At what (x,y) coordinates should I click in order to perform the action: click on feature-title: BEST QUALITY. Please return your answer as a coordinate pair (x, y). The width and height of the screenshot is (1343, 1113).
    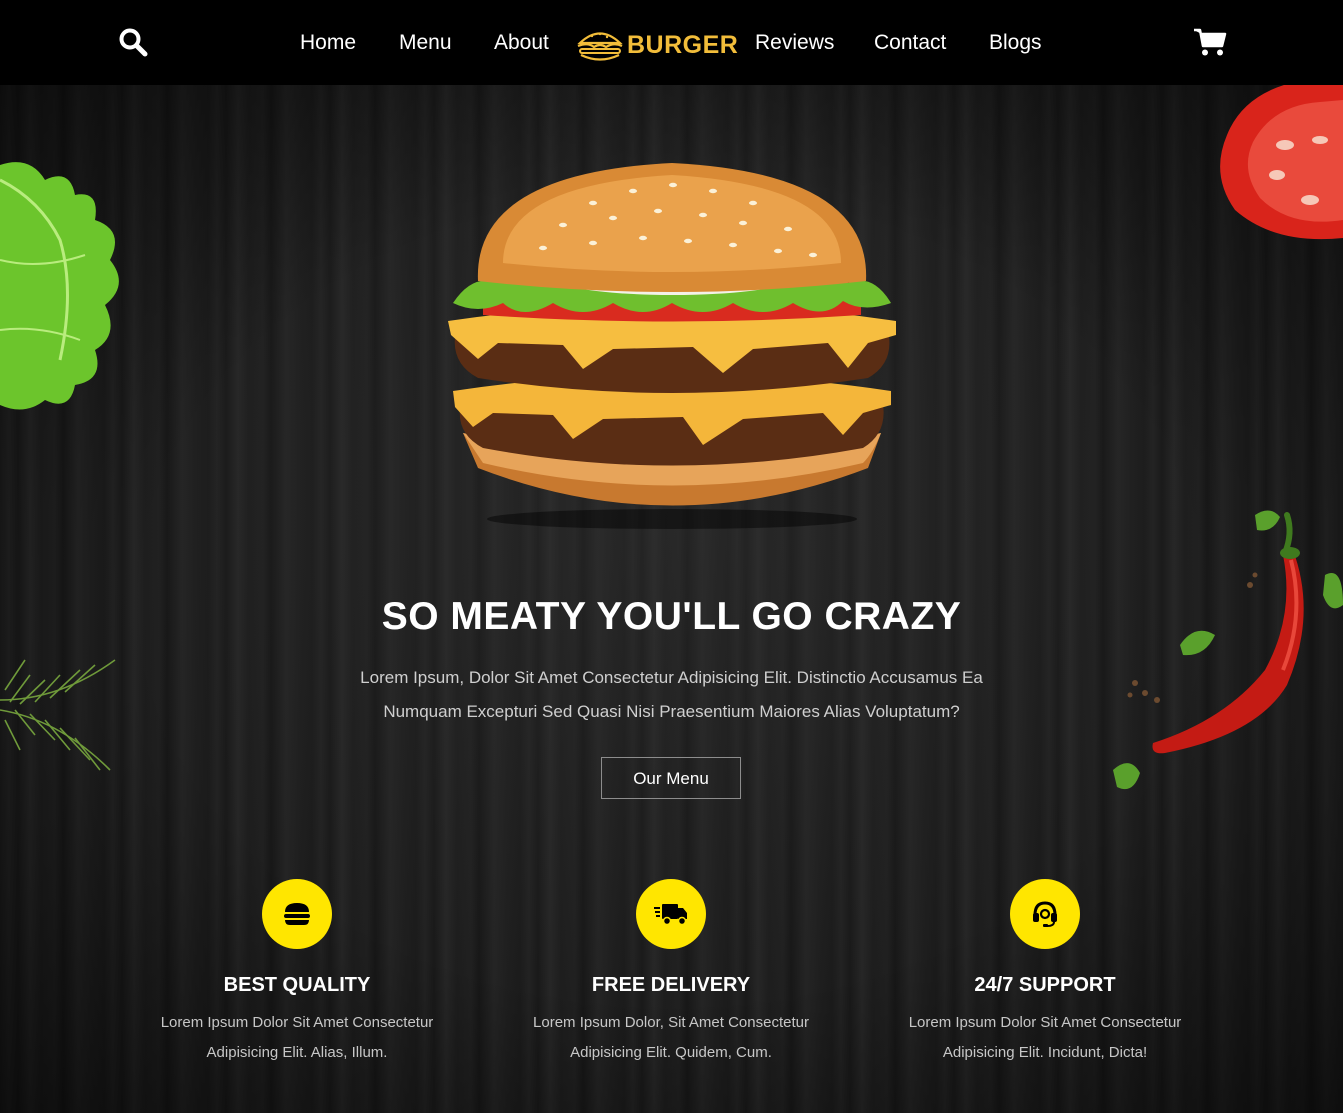
    Looking at the image, I should click on (297, 985).